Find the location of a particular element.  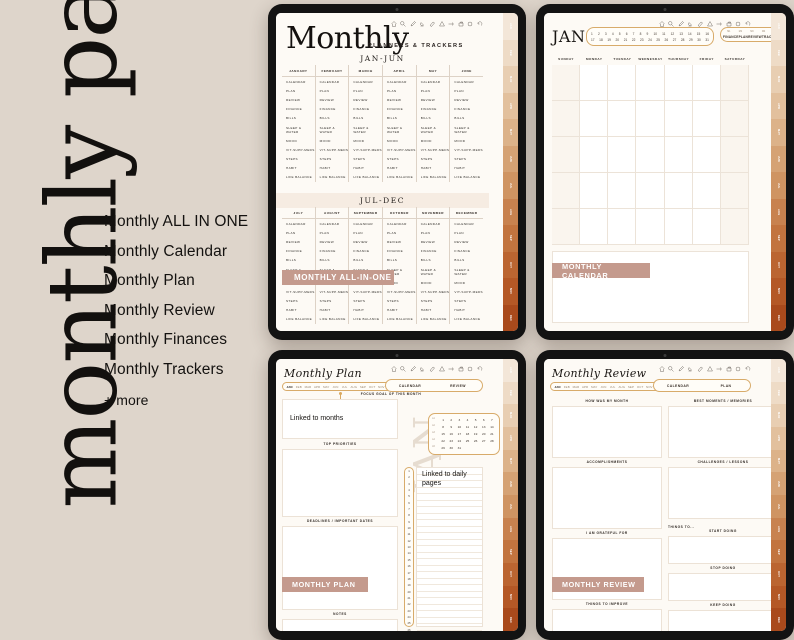

date-link-25: 25 is located at coordinates (658, 40).